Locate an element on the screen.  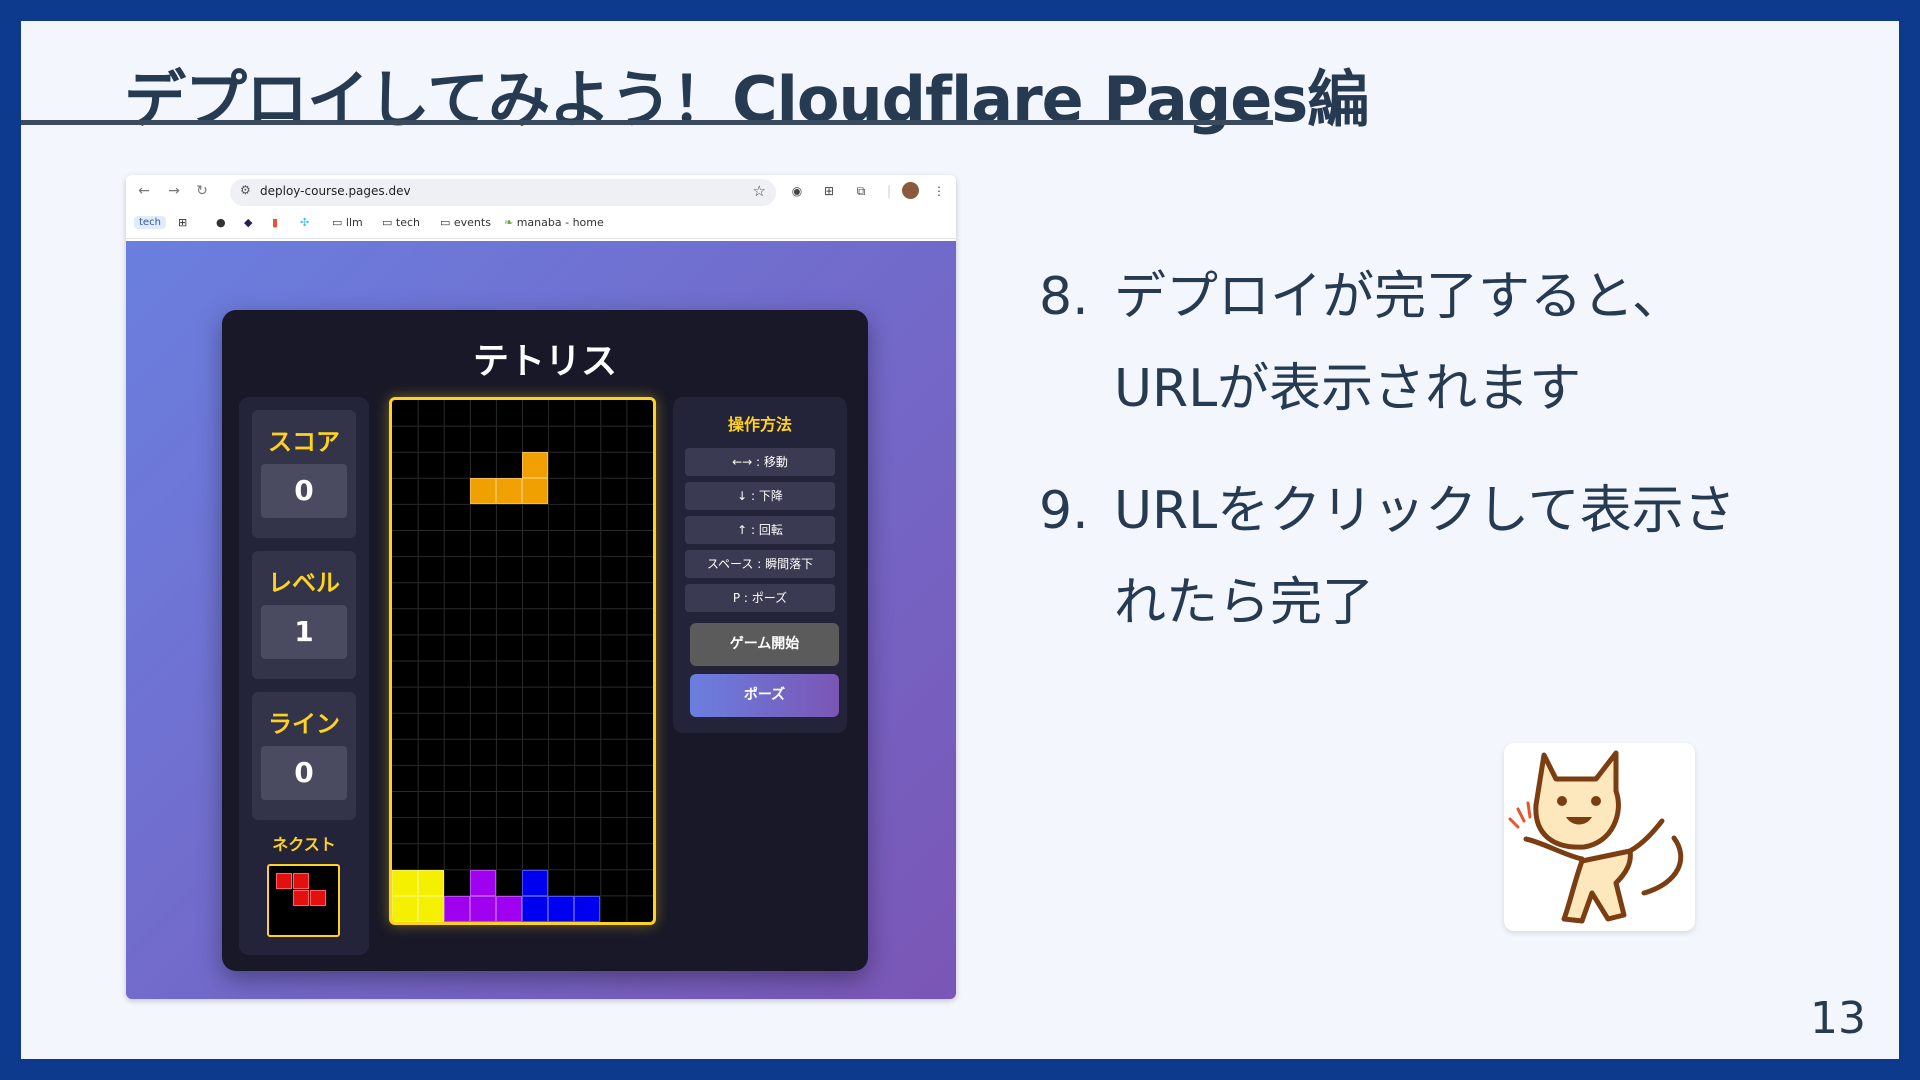
bookmark-label: events is located at coordinates (472, 222).